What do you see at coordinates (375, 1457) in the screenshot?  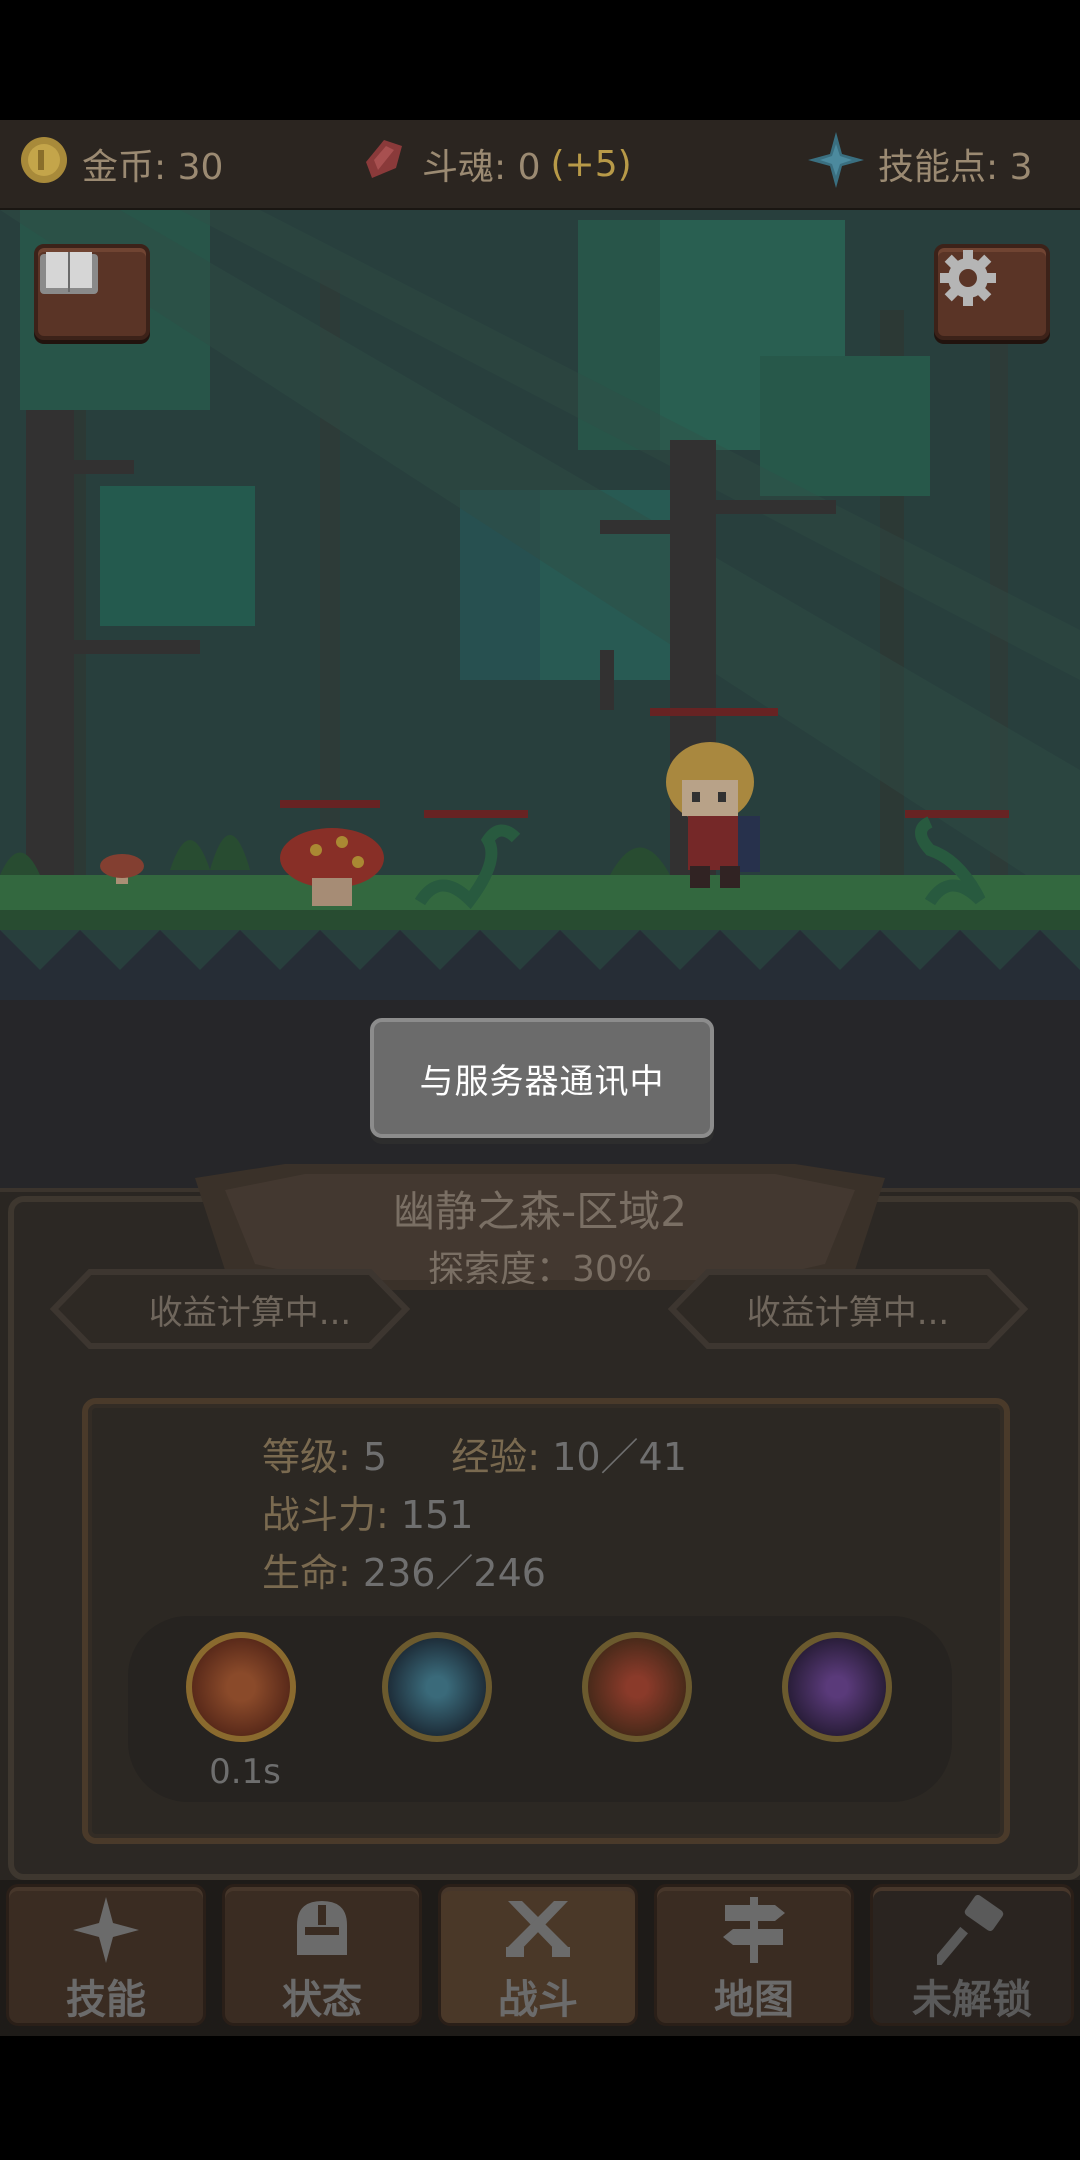 I see `level-value: 5` at bounding box center [375, 1457].